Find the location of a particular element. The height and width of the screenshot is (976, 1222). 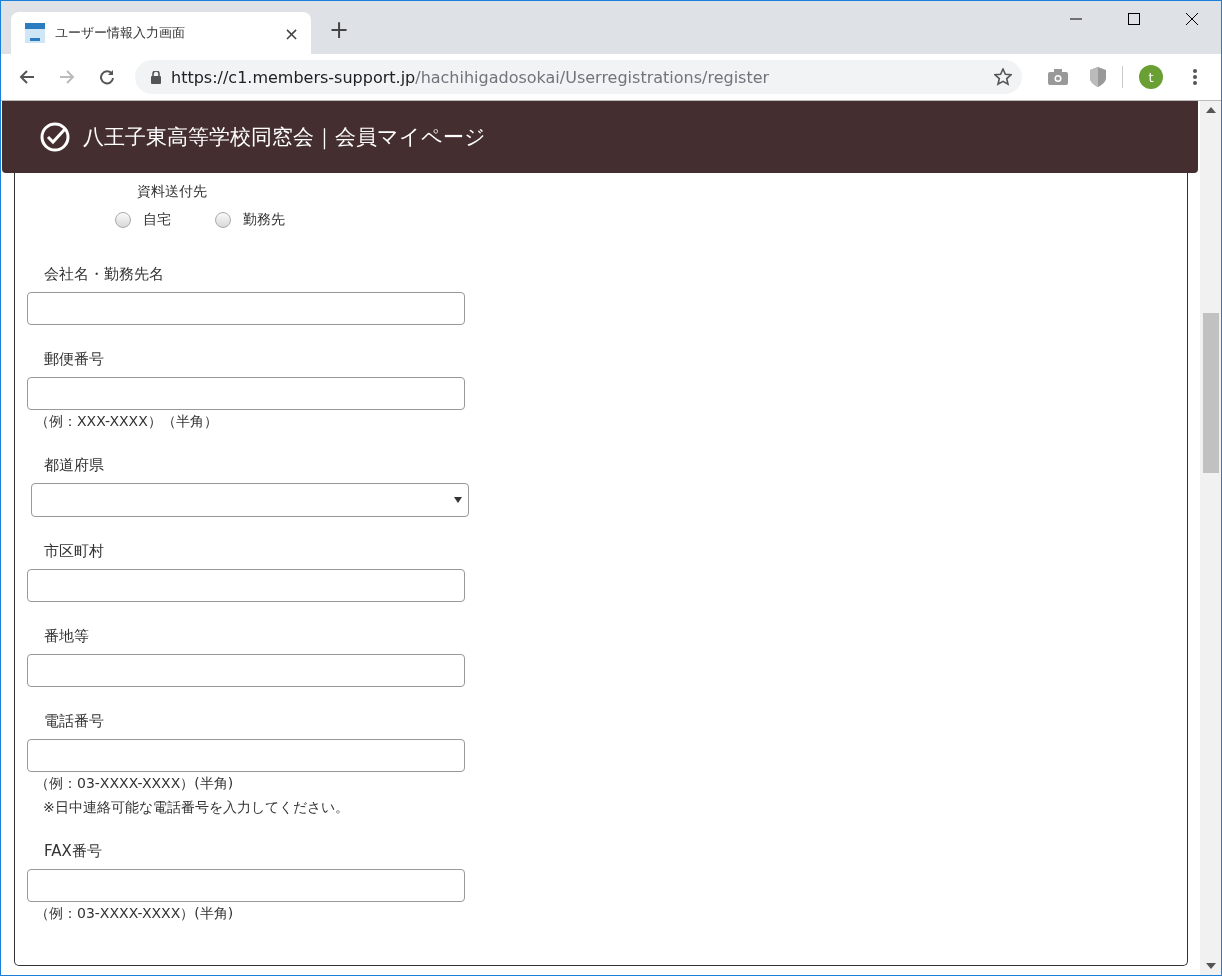

scrollbar is located at coordinates (1210, 538).